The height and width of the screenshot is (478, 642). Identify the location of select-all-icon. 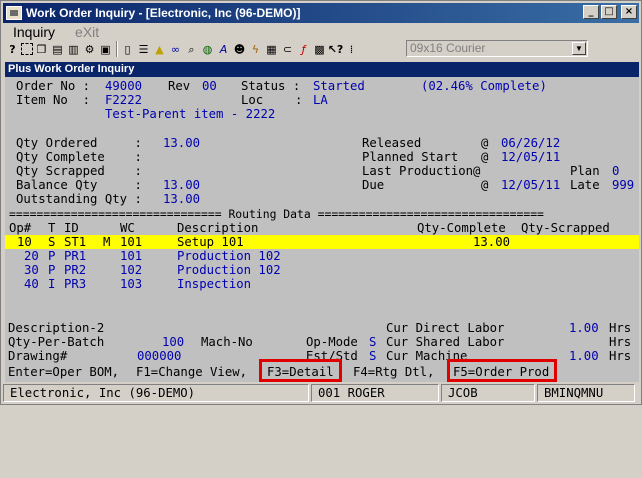
(27, 49).